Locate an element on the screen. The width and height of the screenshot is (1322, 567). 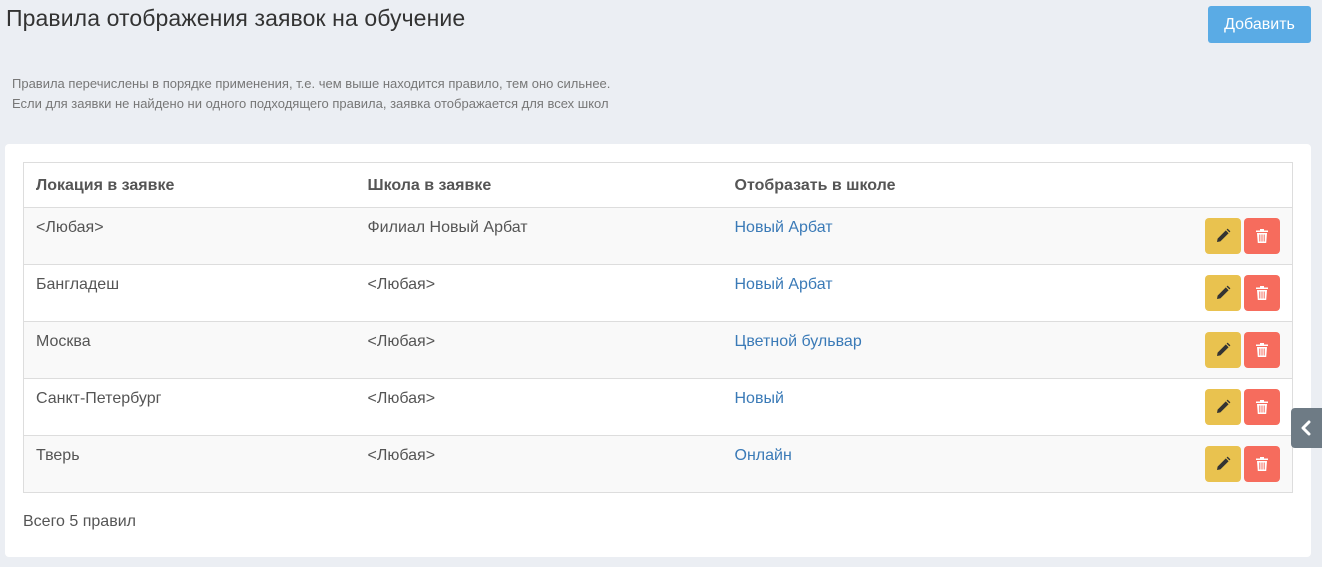
chevron-left-icon is located at coordinates (1306, 428).